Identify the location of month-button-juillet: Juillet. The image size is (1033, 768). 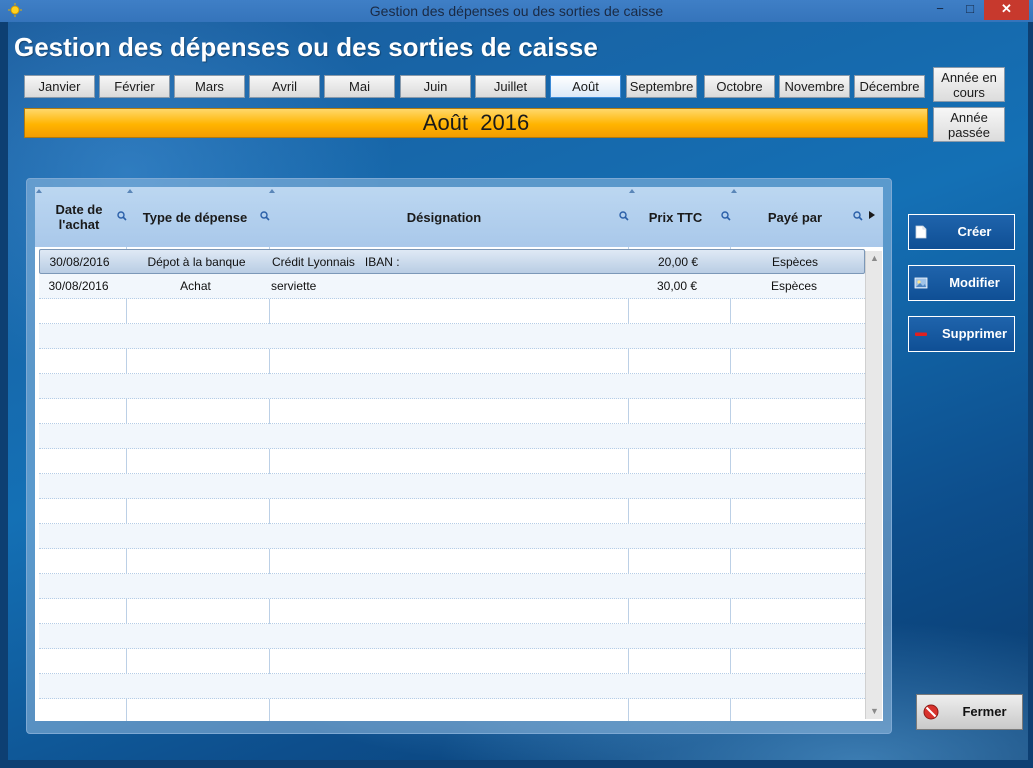
(510, 86).